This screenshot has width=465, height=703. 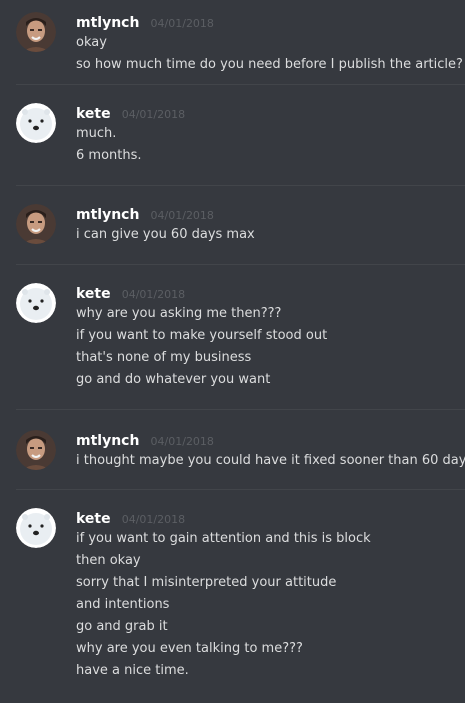 I want to click on message-text: why are you asking me then???, so click(x=179, y=313).